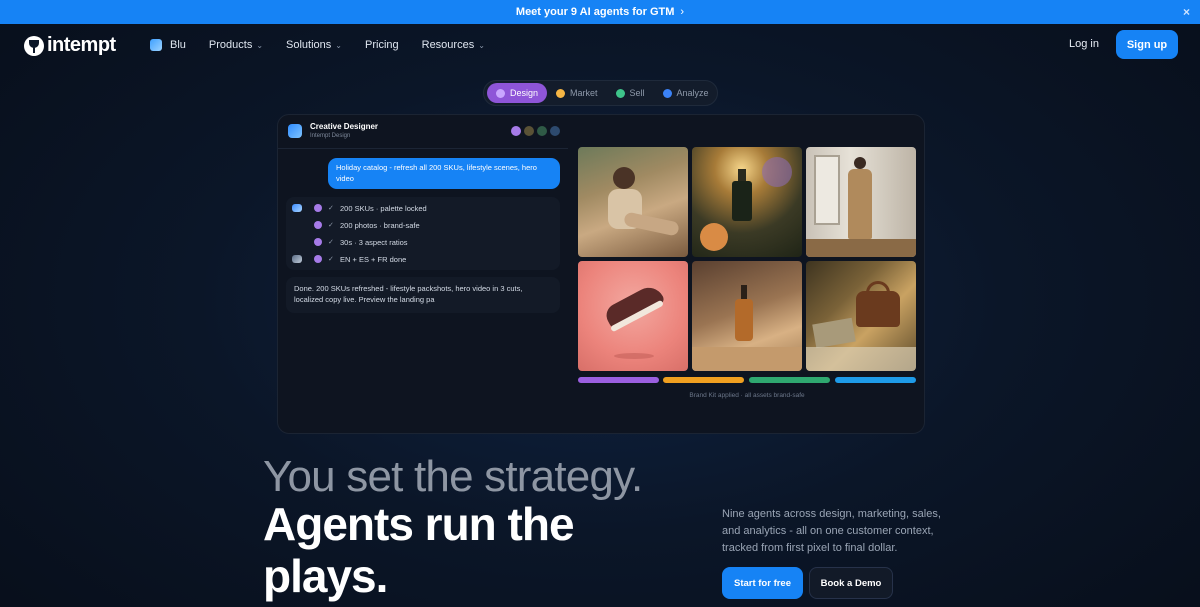 The width and height of the screenshot is (1200, 607). I want to click on tab-sell: Sell, so click(630, 93).